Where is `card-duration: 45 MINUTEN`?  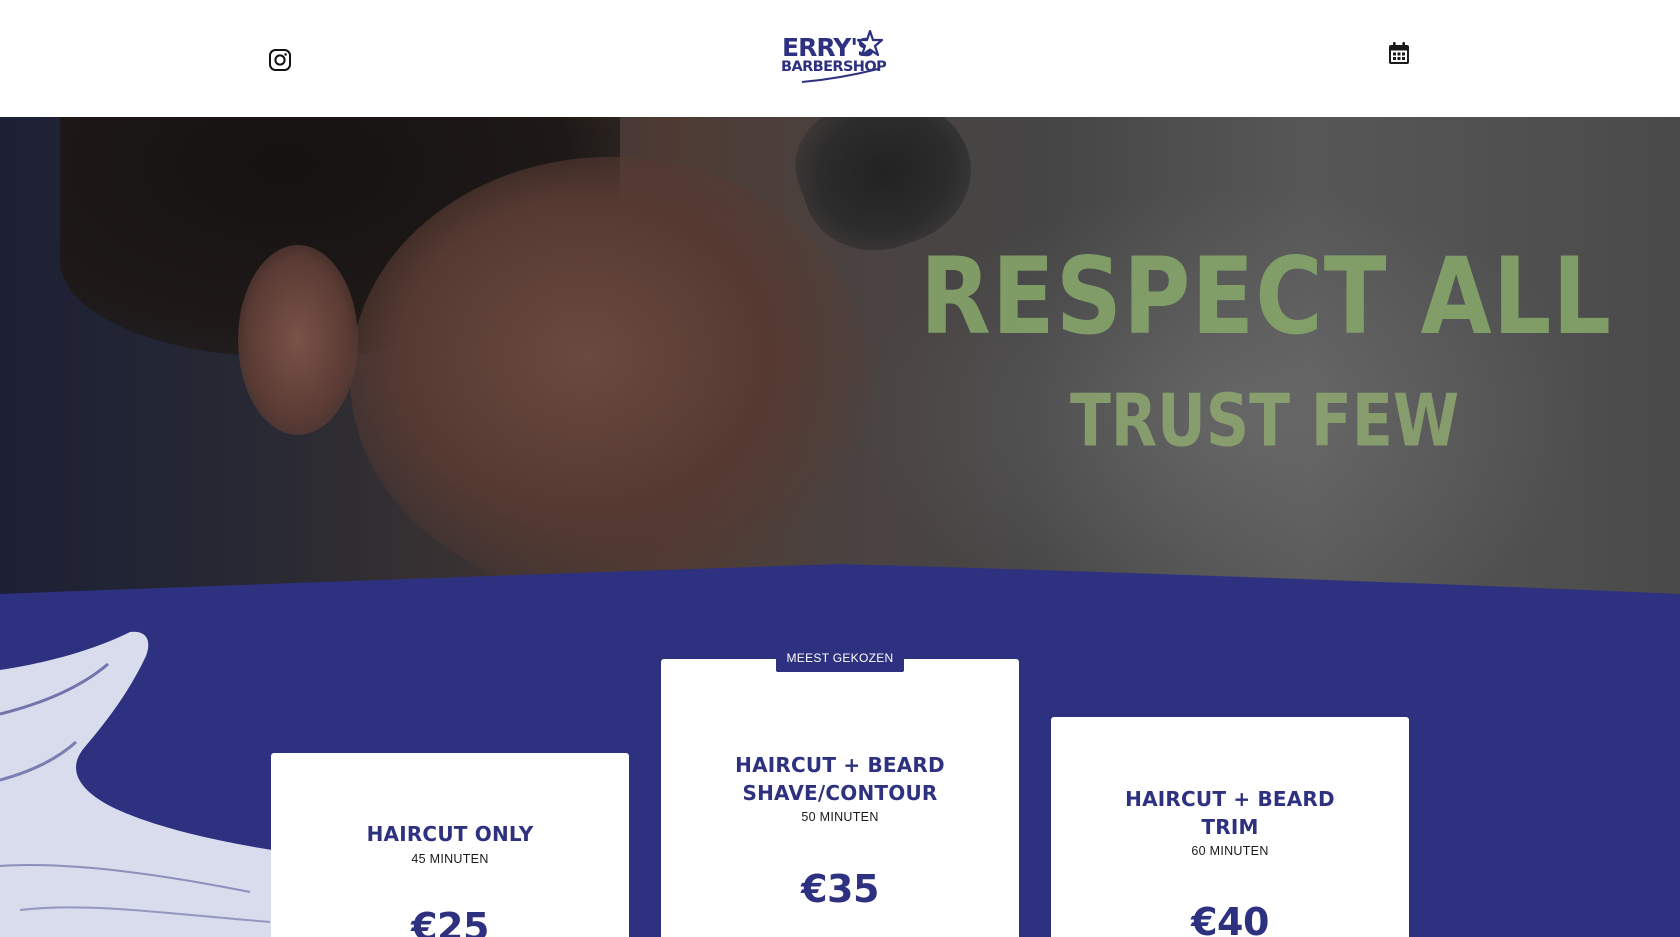 card-duration: 45 MINUTEN is located at coordinates (450, 859).